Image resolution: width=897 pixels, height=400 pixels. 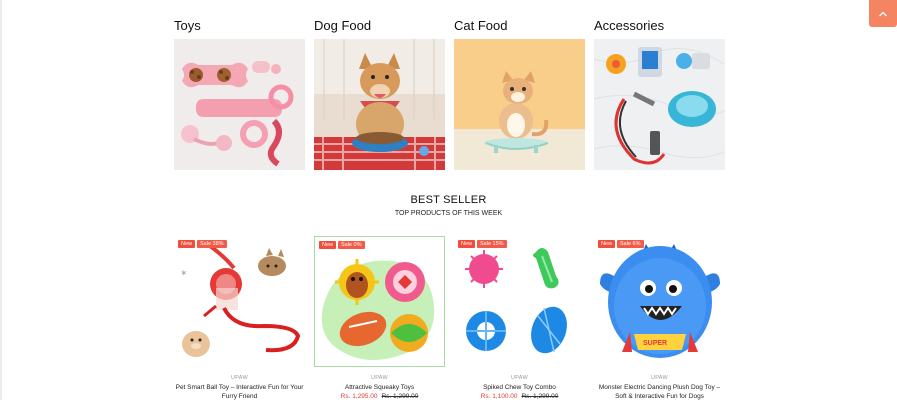 I want to click on category-toys: Toys, so click(x=239, y=94).